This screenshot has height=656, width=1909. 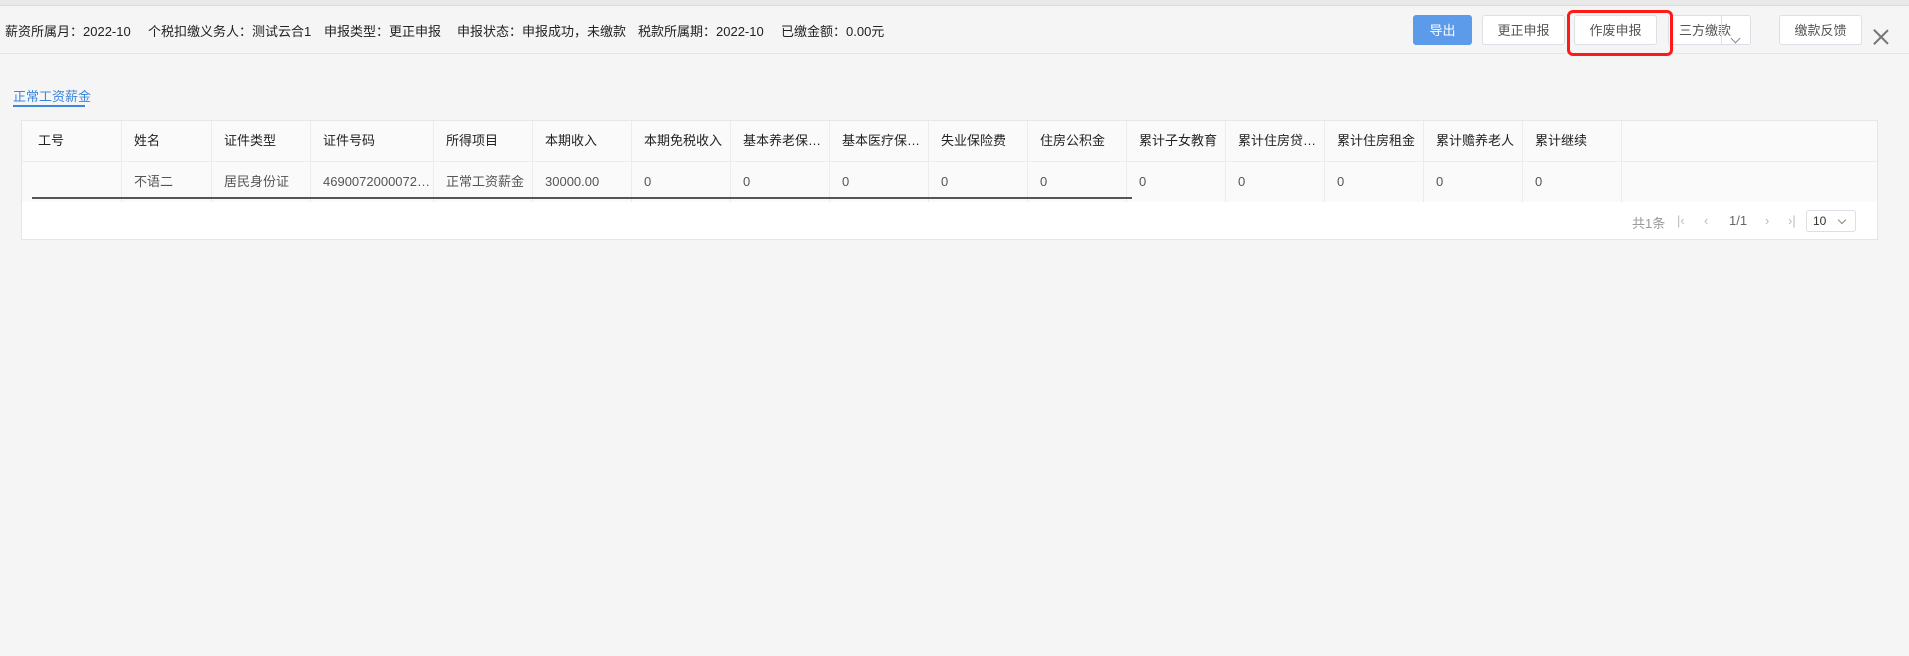 I want to click on salary-month: 薪资所属月：2022-10, so click(x=68, y=31).